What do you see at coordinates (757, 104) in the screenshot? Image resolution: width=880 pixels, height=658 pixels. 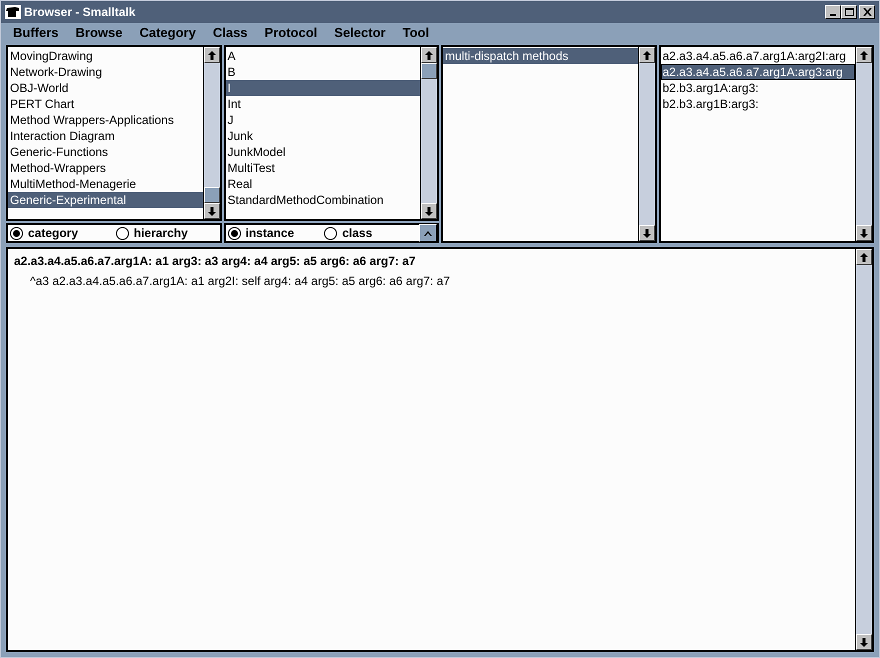 I see `list-item: b2.b3.arg1B:arg3:` at bounding box center [757, 104].